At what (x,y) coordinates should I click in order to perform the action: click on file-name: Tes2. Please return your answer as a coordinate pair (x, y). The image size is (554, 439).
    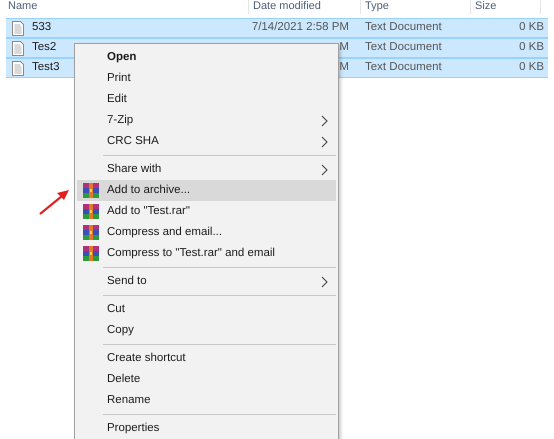
    Looking at the image, I should click on (44, 48).